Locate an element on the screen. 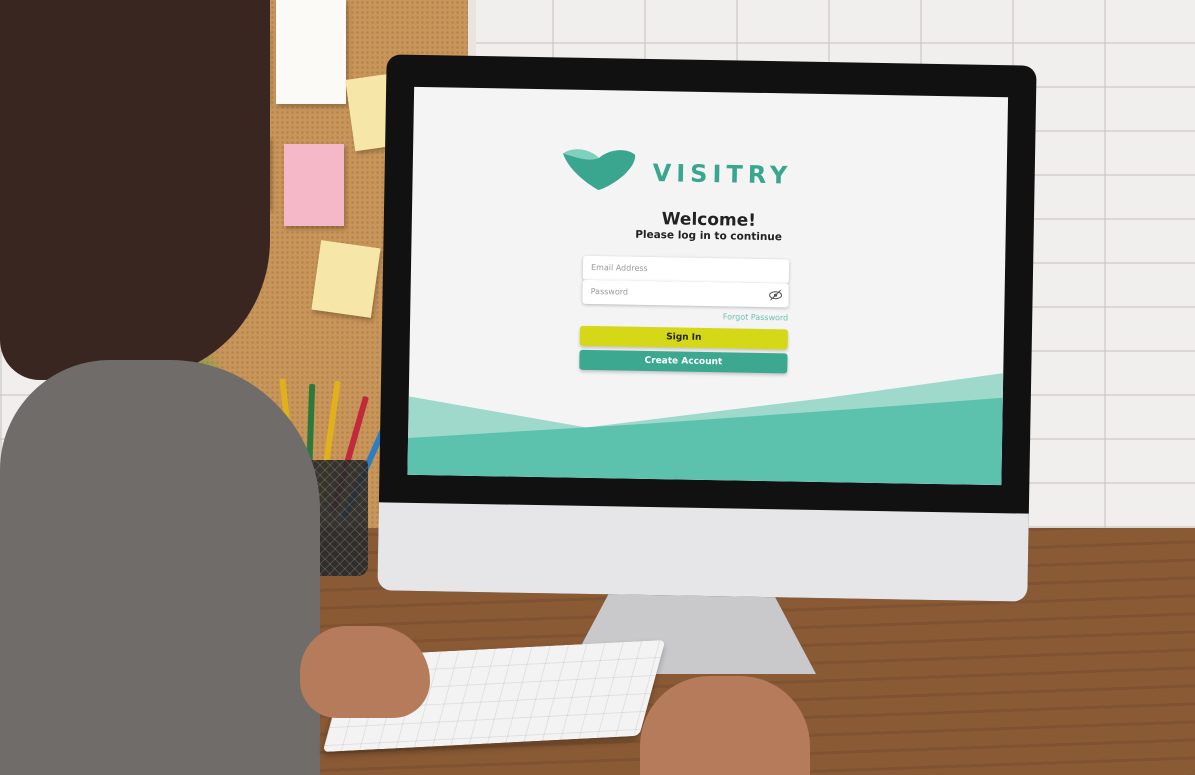 Image resolution: width=1195 pixels, height=775 pixels. create-account-button: Create Account is located at coordinates (683, 361).